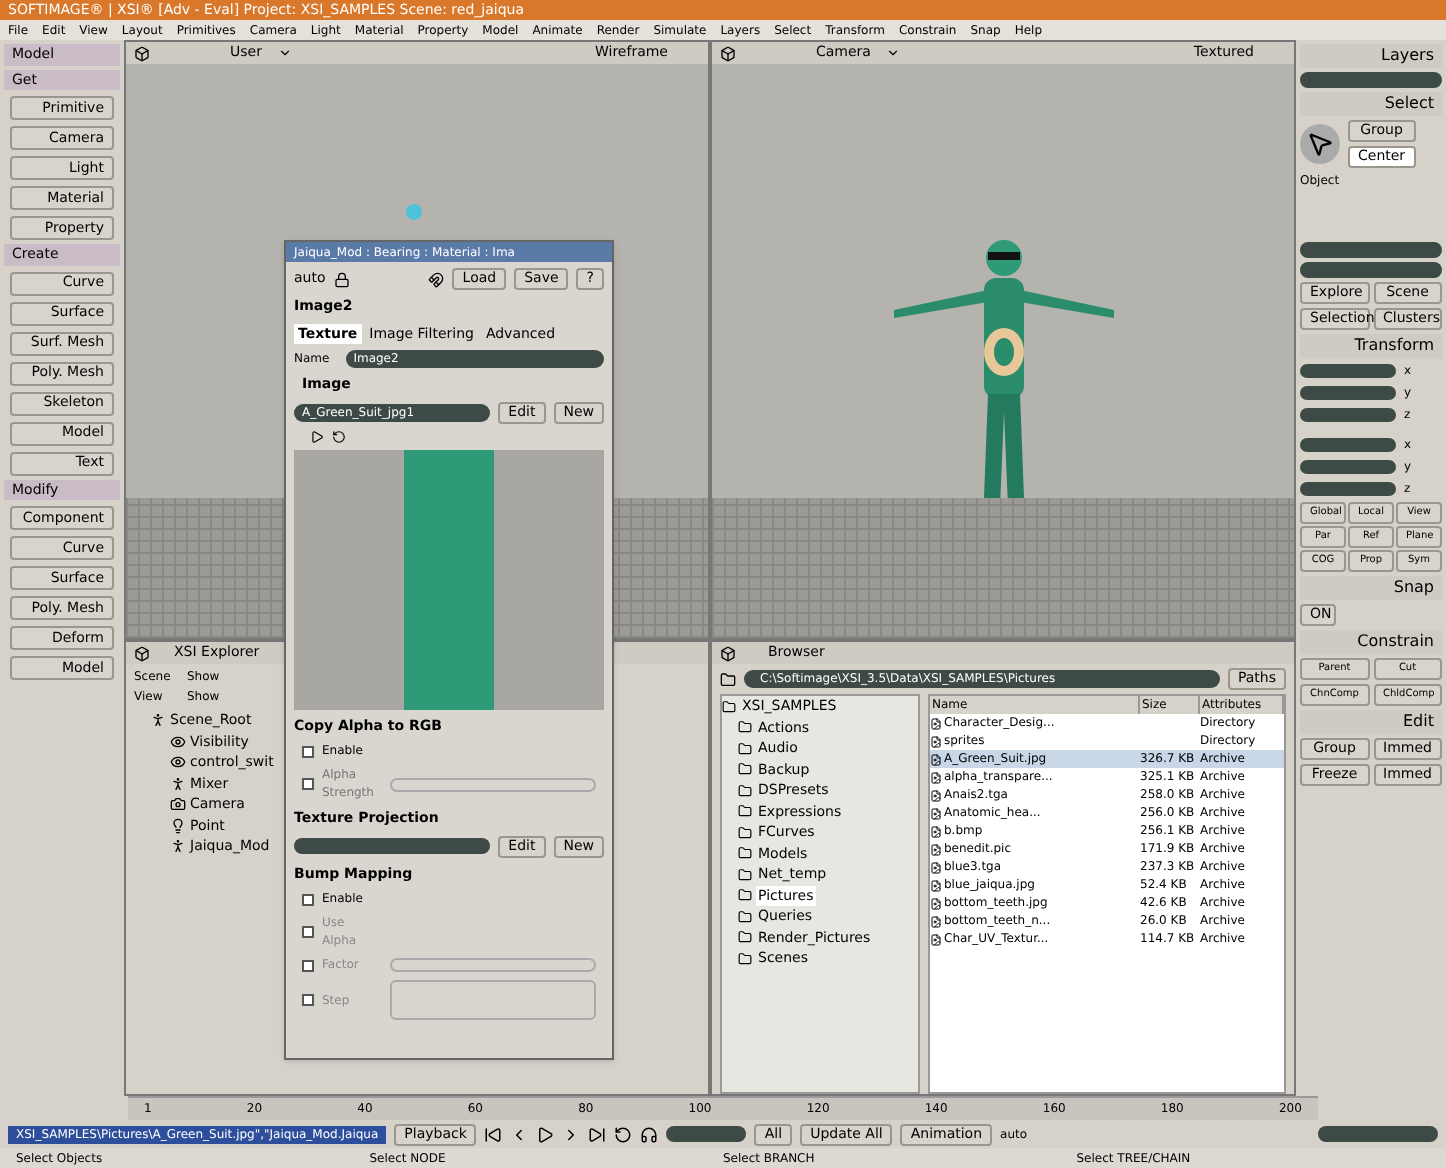 Image resolution: width=1446 pixels, height=1168 pixels. What do you see at coordinates (1371, 56) in the screenshot?
I see `panel-header: Layers` at bounding box center [1371, 56].